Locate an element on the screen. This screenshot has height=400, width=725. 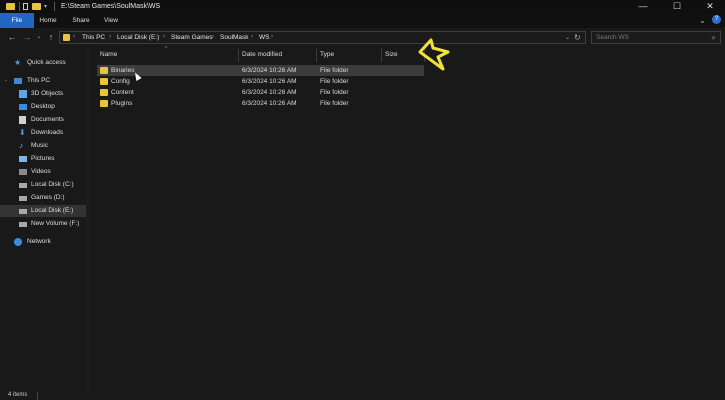
breadcrumb-soulmask: SoulMask is located at coordinates (234, 37).